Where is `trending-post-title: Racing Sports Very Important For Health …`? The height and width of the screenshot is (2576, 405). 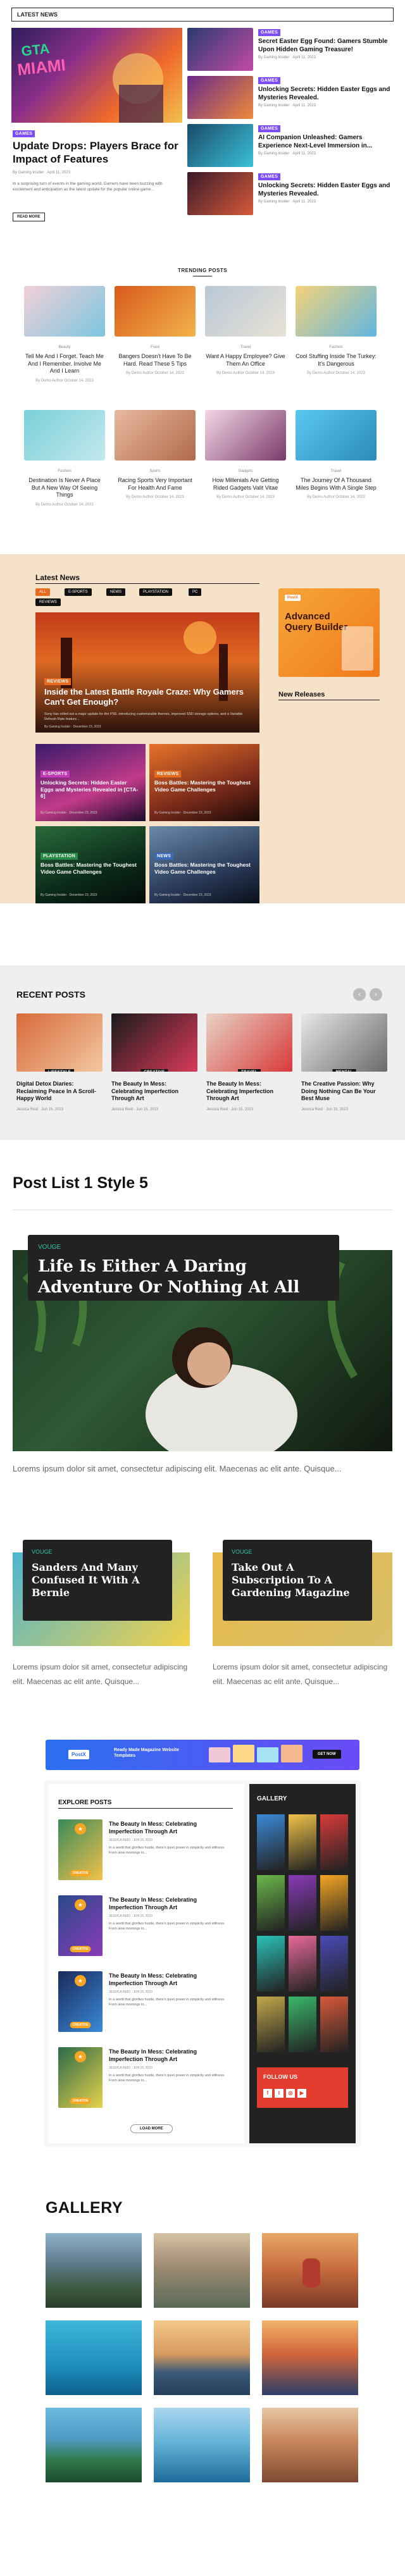
trending-post-title: Racing Sports Very Important For Health … is located at coordinates (155, 485).